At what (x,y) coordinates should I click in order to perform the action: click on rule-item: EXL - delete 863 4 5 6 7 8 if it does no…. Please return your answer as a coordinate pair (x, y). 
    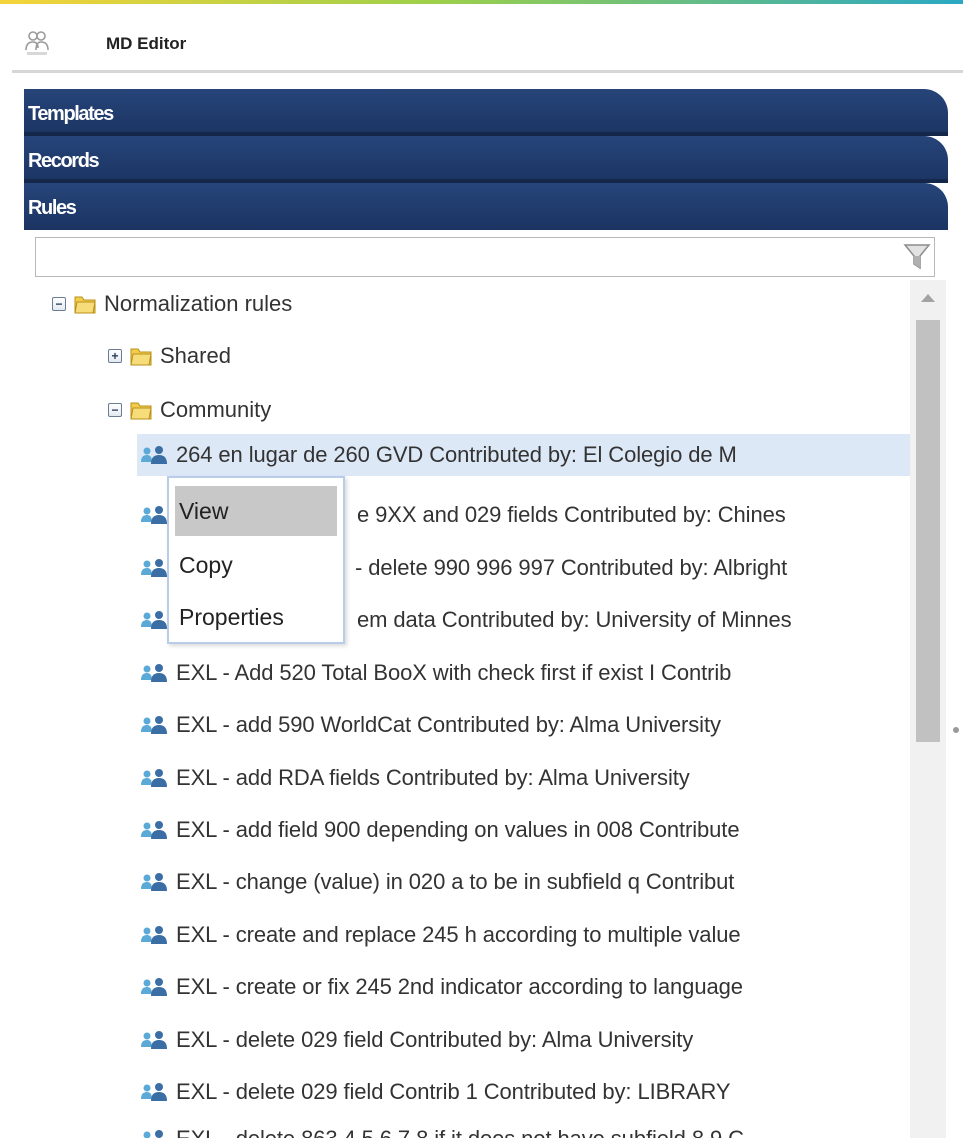
    Looking at the image, I should click on (523, 1128).